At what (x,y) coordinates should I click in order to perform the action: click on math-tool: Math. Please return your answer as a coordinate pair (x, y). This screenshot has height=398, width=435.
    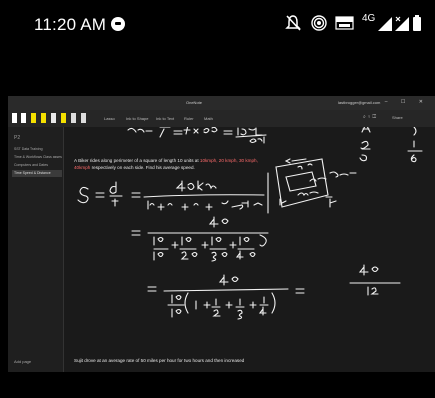
    Looking at the image, I should click on (208, 118).